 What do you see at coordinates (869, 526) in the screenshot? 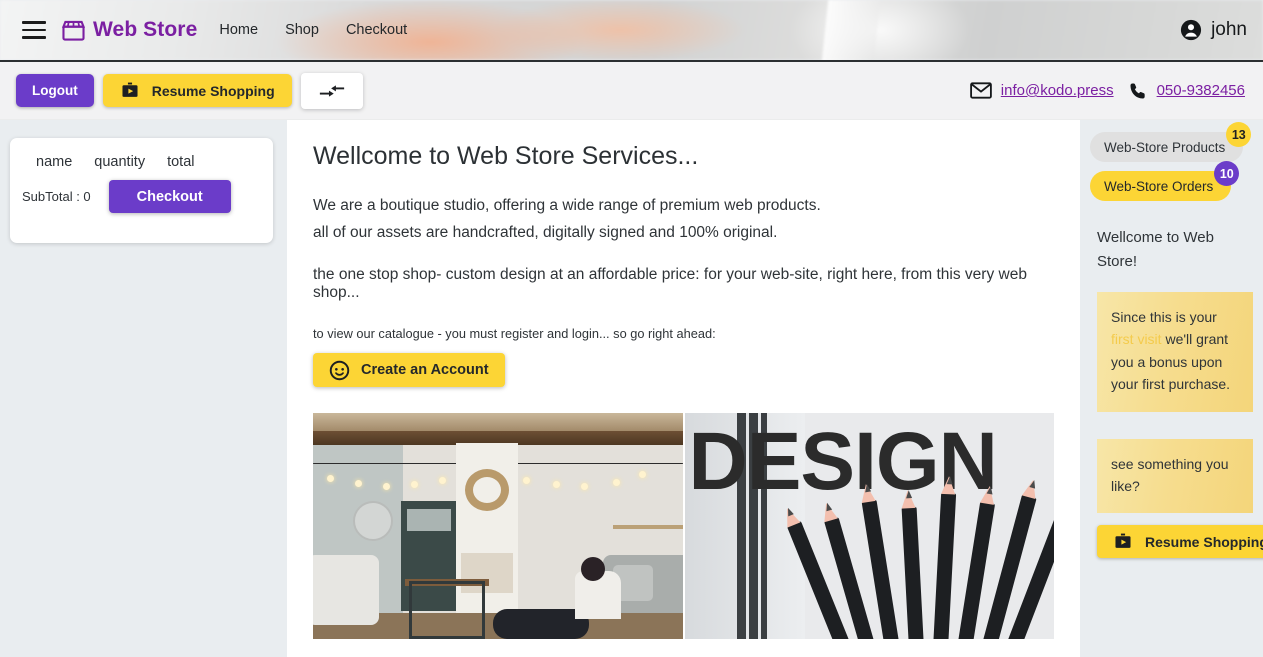
I see `design-pencils-photo: DESIGN` at bounding box center [869, 526].